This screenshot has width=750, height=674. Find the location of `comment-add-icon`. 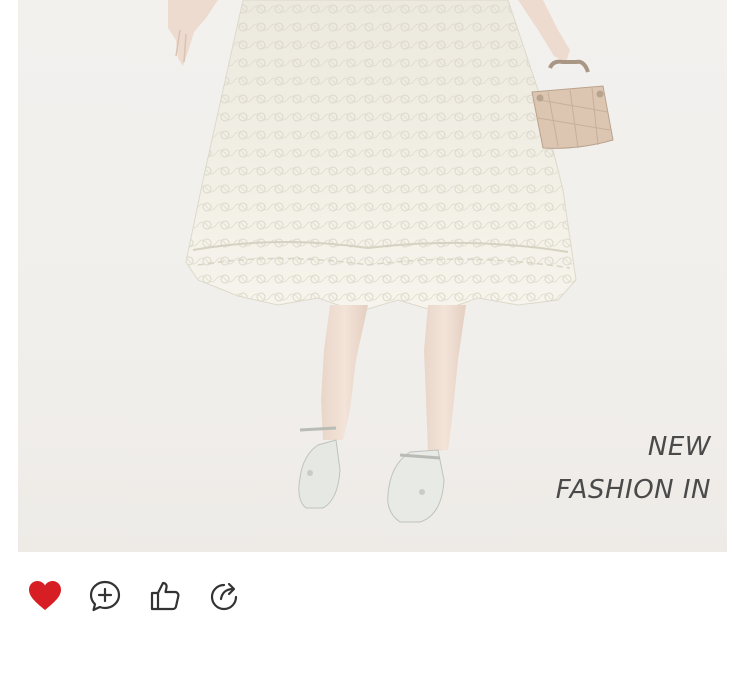

comment-add-icon is located at coordinates (105, 596).